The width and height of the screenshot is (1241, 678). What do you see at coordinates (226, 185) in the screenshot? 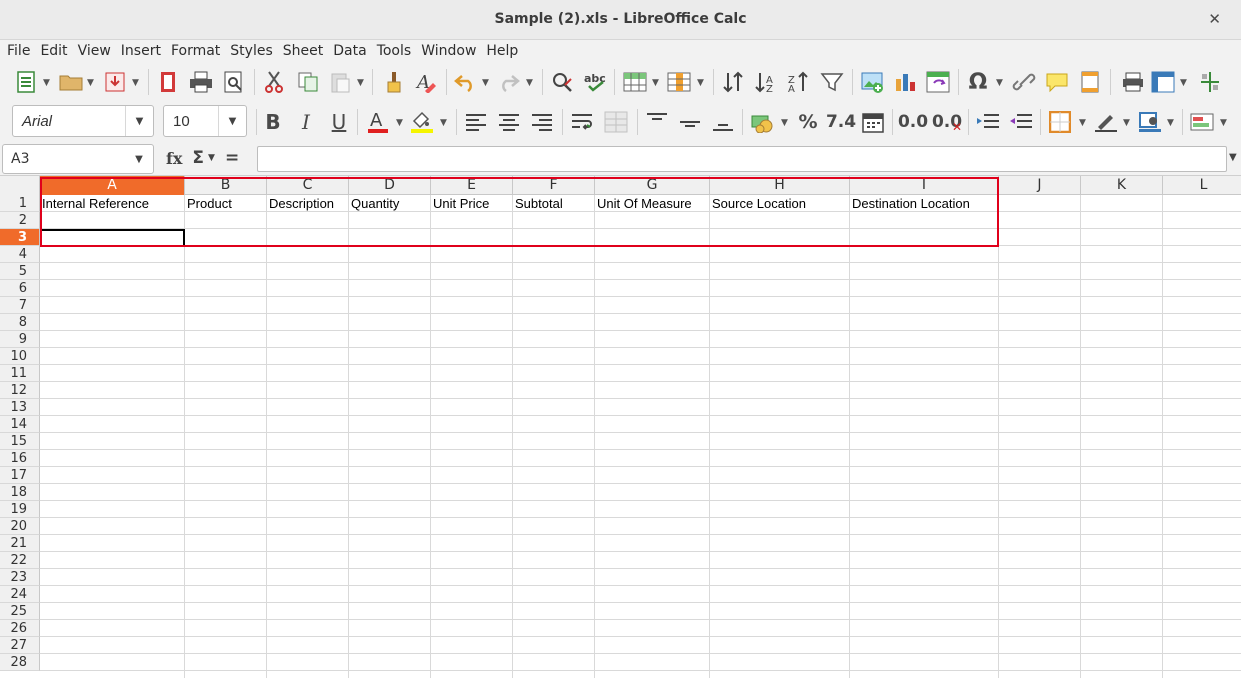
I see `column-header-b: B` at bounding box center [226, 185].